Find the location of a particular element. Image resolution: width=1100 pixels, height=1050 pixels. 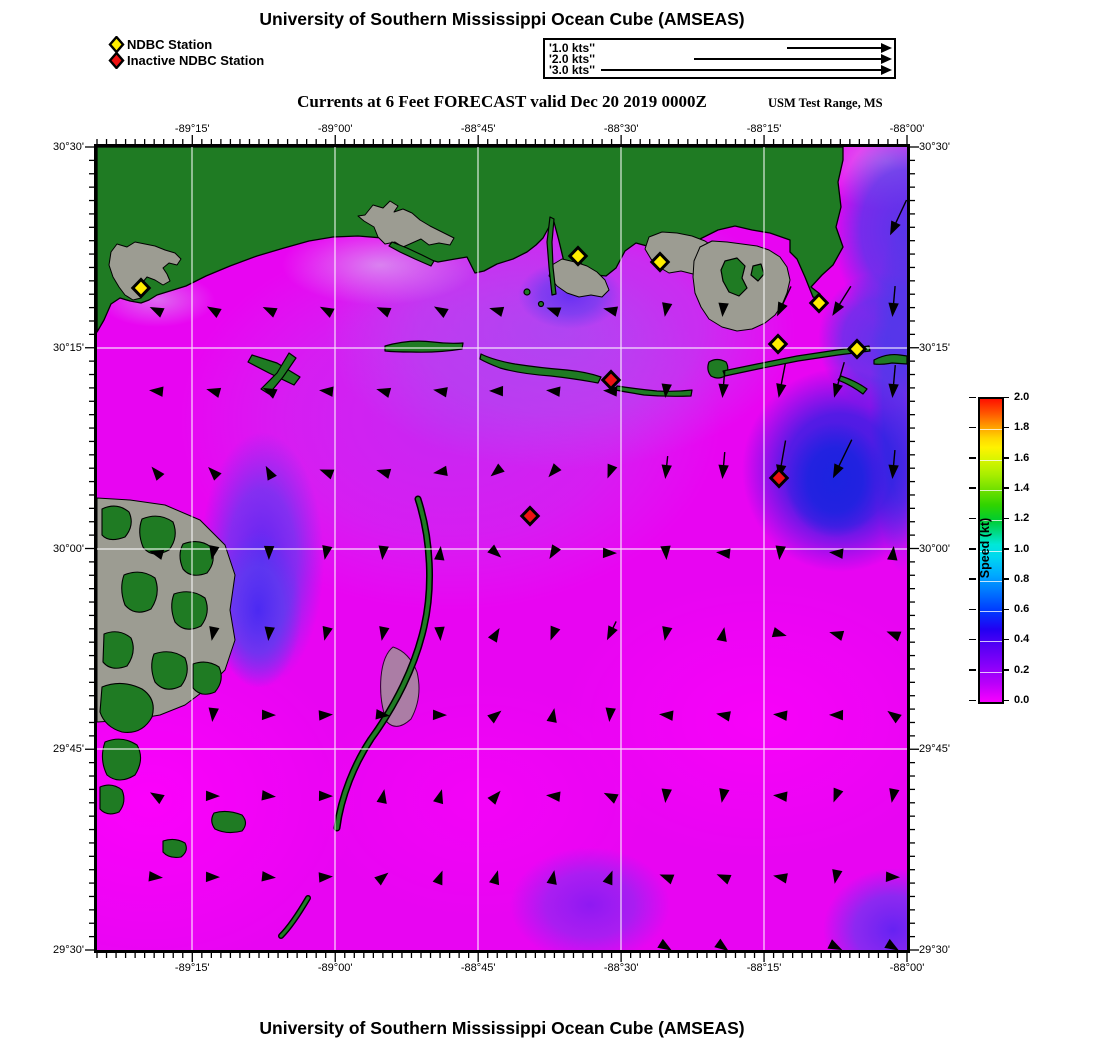

colorbar-title: Speed (kt) is located at coordinates (985, 548).